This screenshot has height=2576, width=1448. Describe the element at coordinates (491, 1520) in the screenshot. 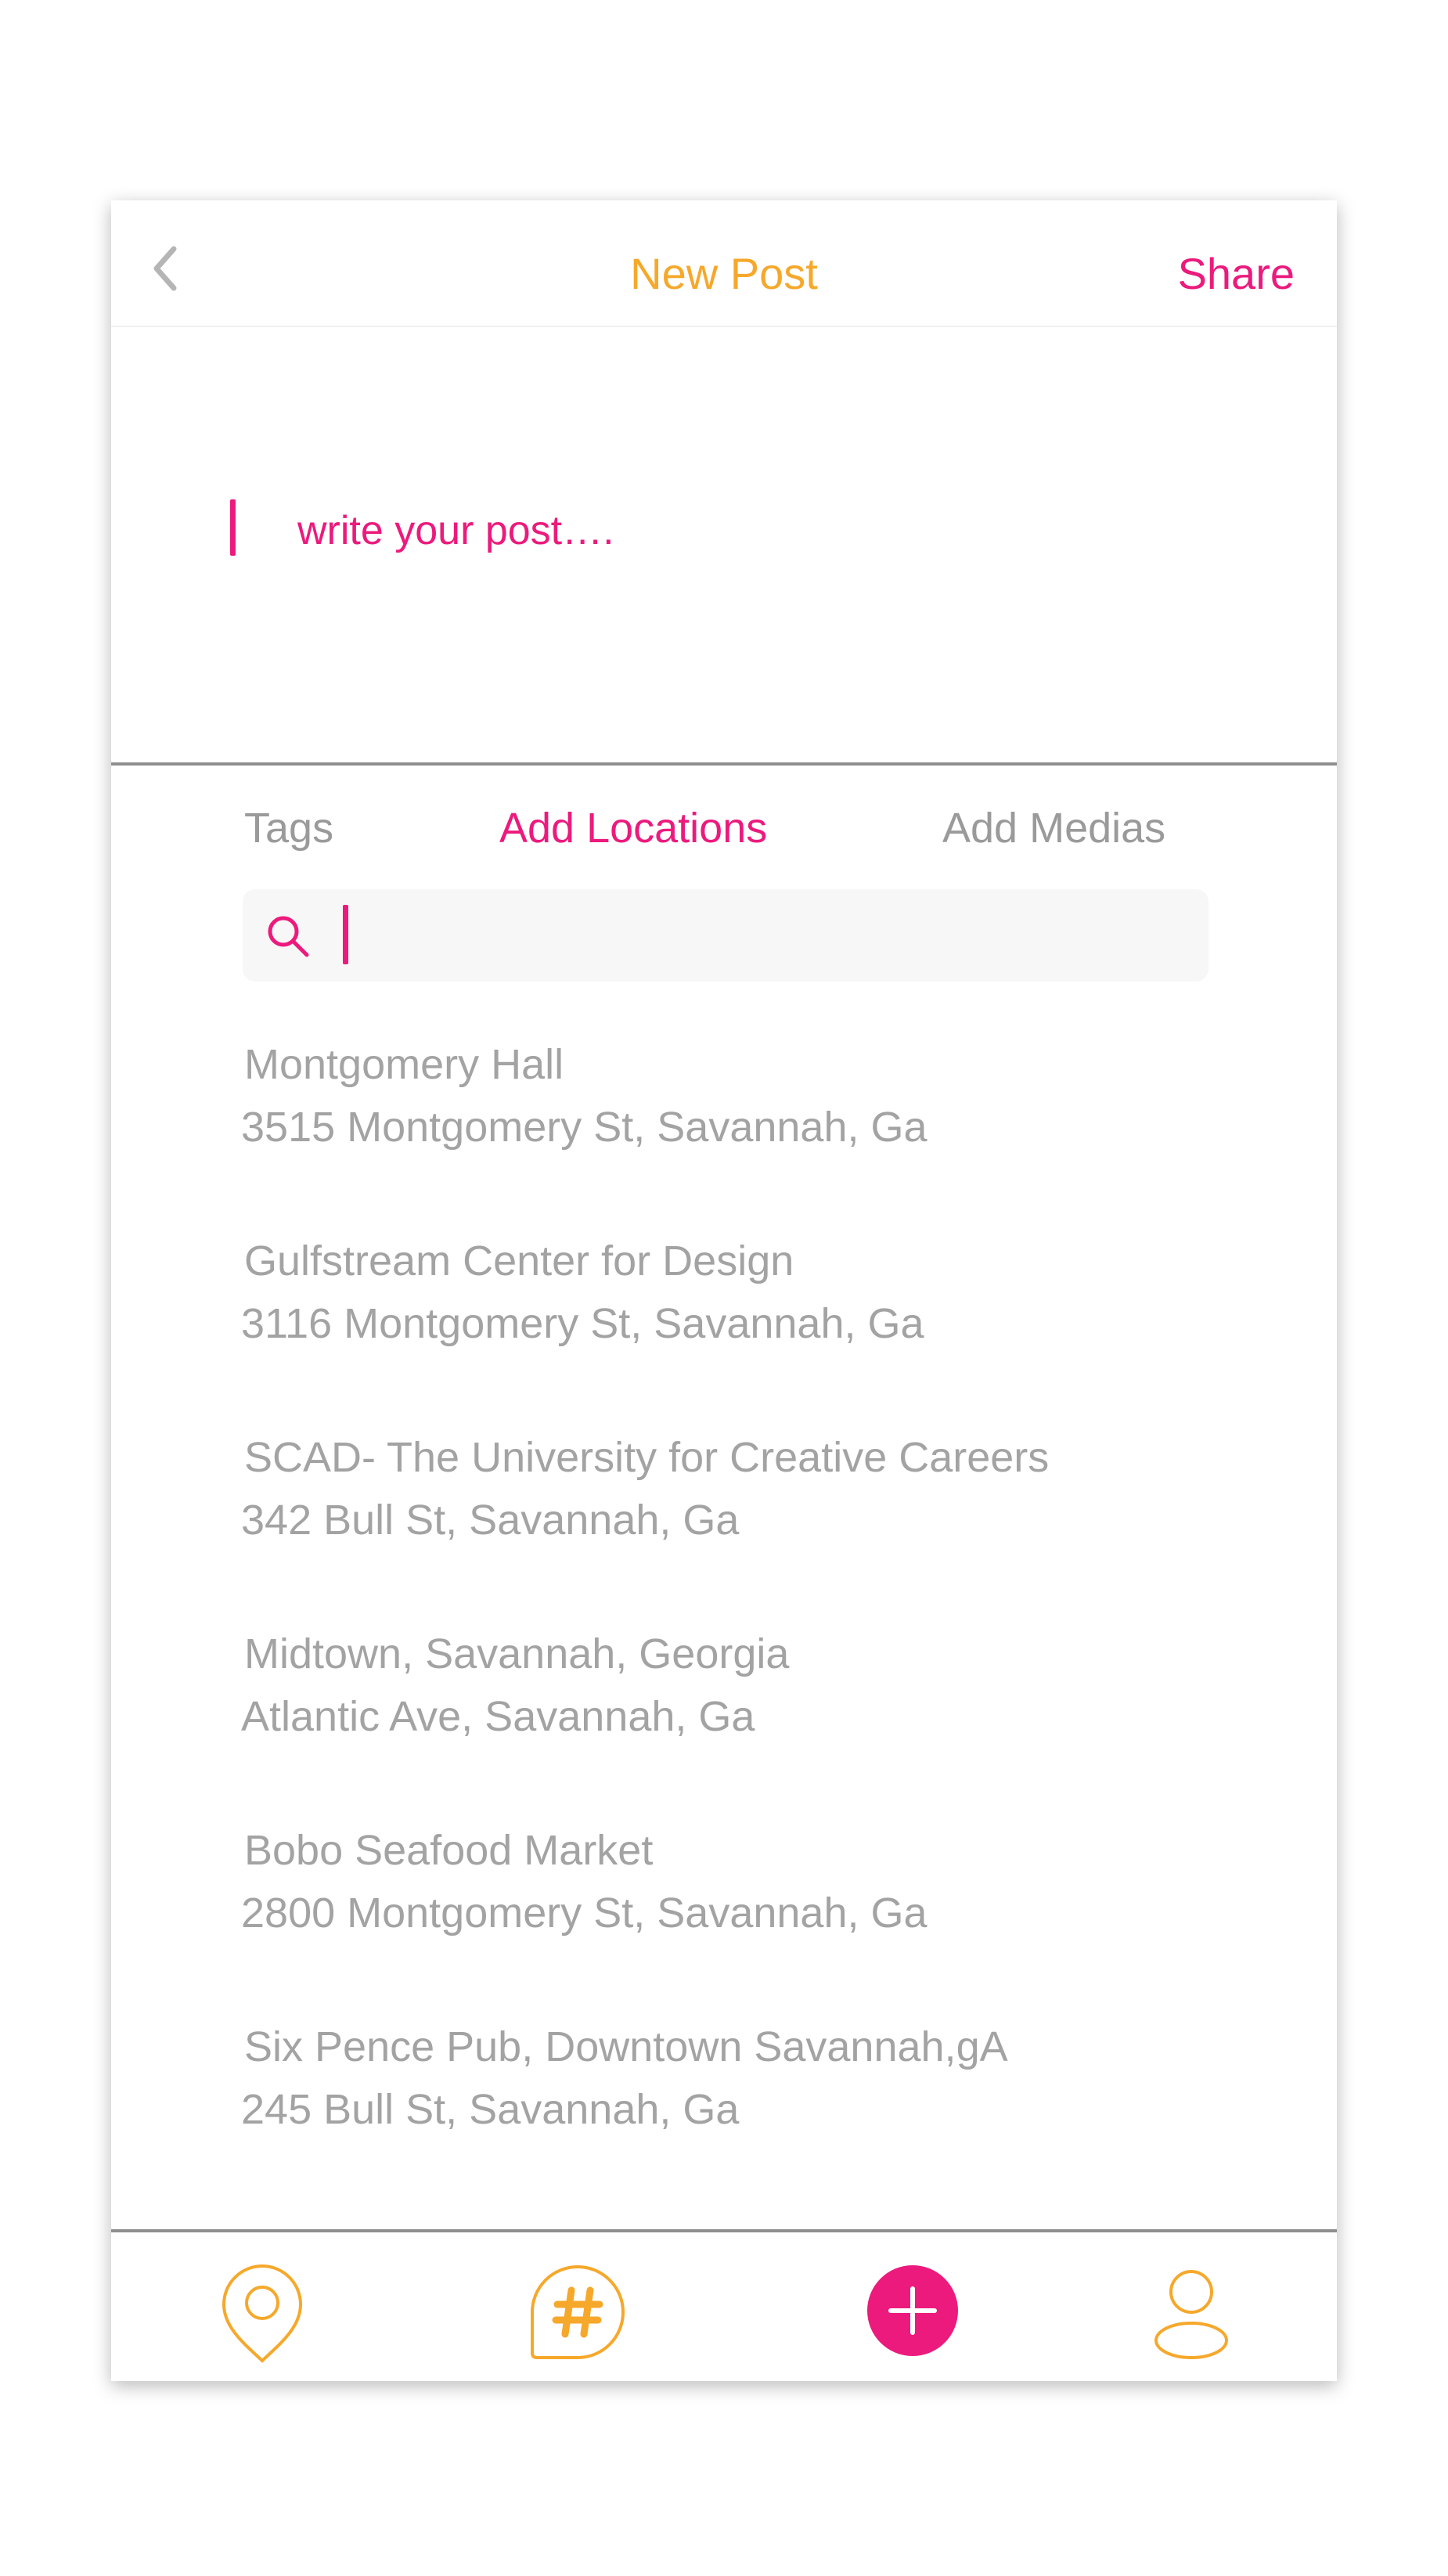

I see `location-address: 342 Bull St, Savannah, Ga` at that location.